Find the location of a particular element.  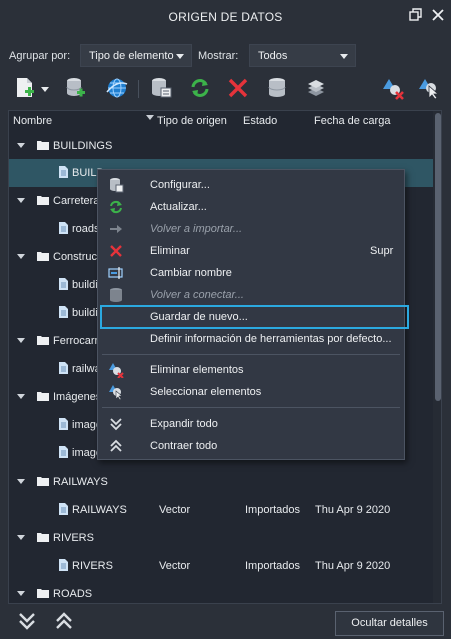

column-load-date: Fecha de carga is located at coordinates (352, 121).